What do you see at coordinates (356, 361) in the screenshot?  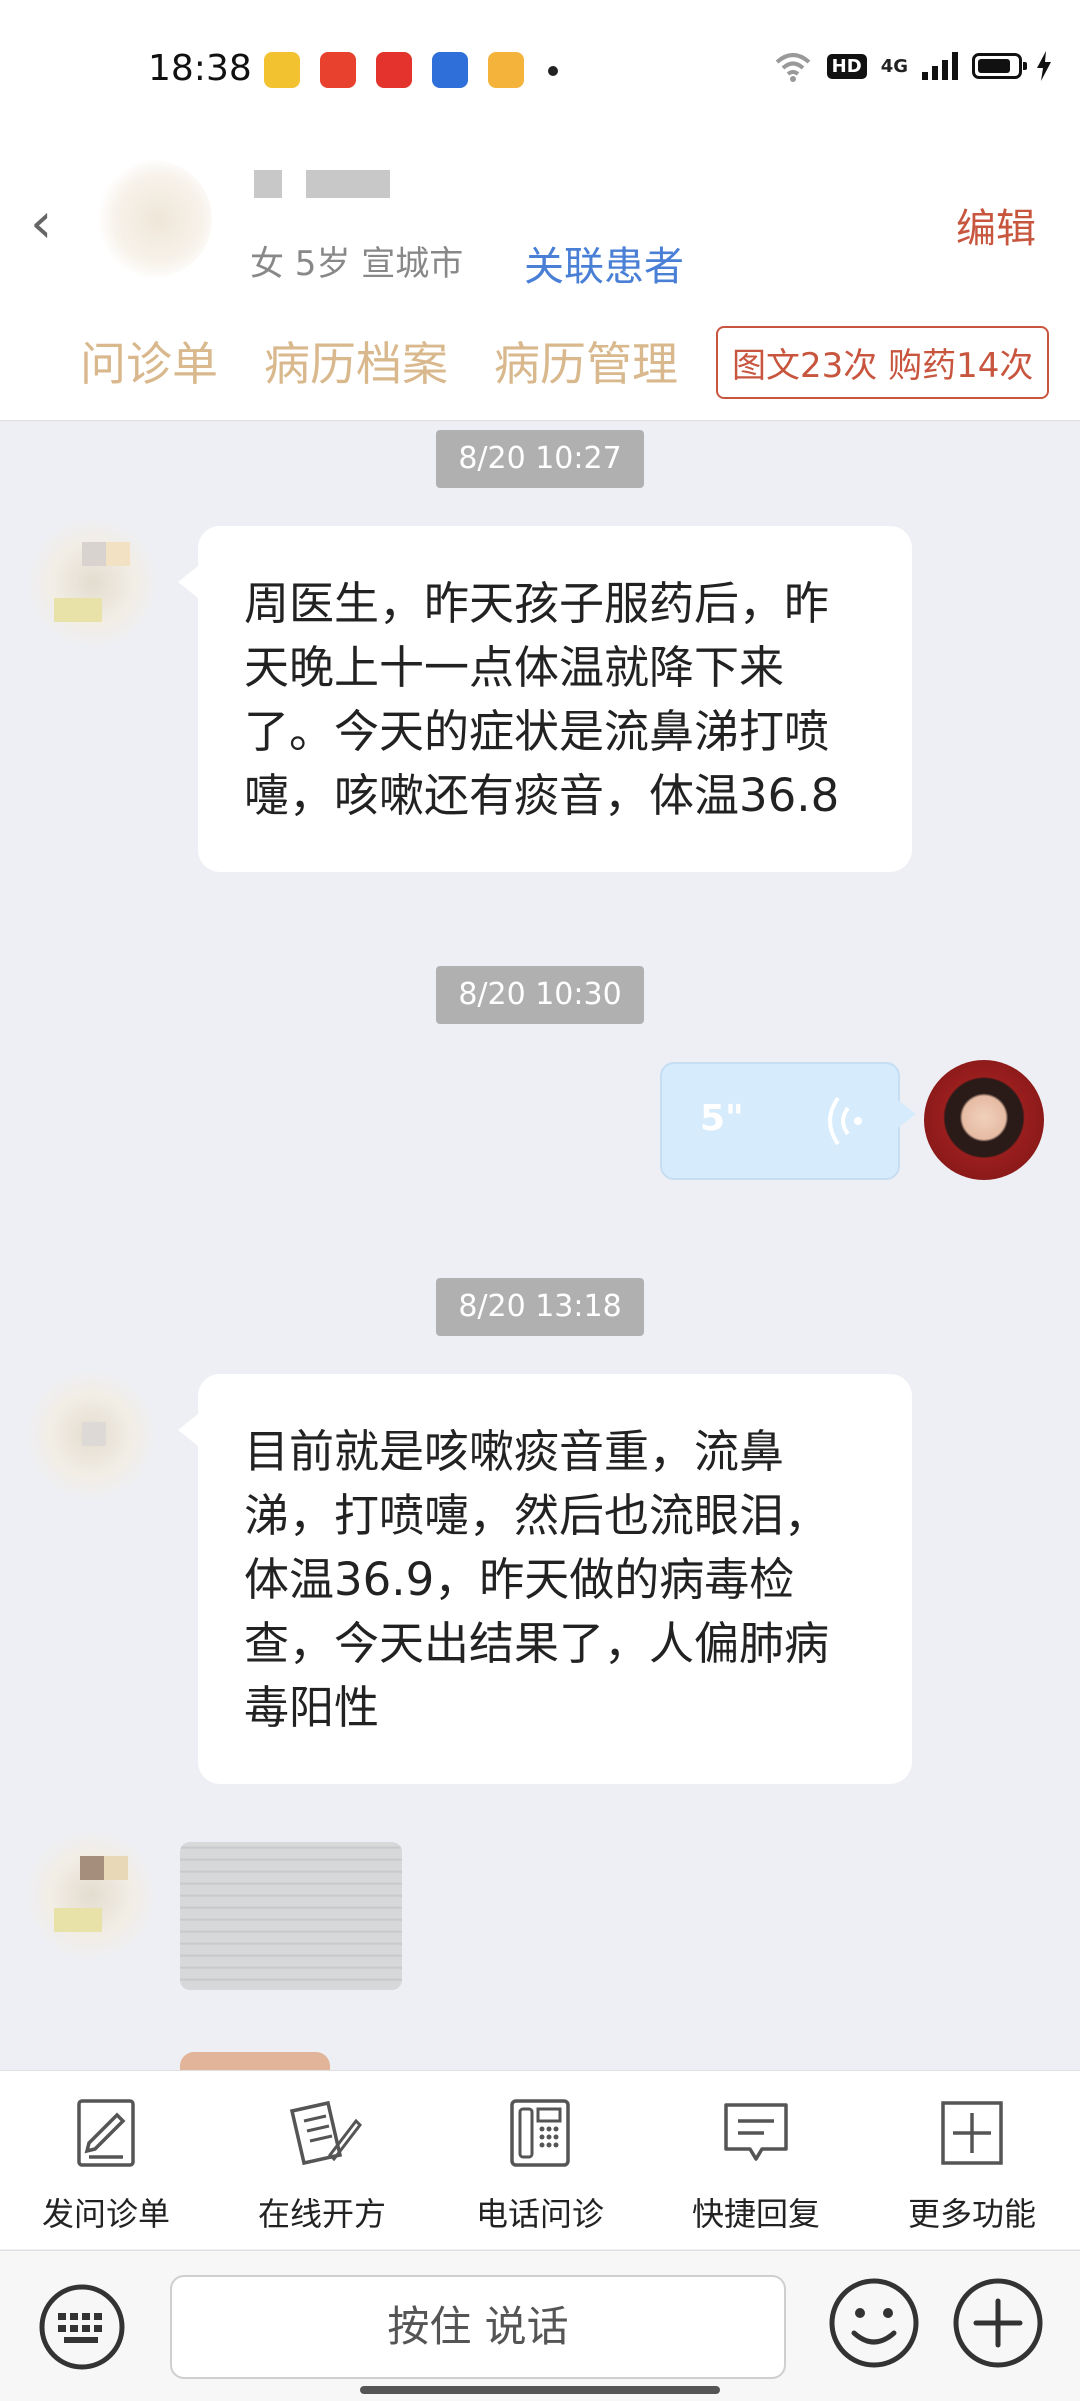 I see `tab-medical-records: 病历档案` at bounding box center [356, 361].